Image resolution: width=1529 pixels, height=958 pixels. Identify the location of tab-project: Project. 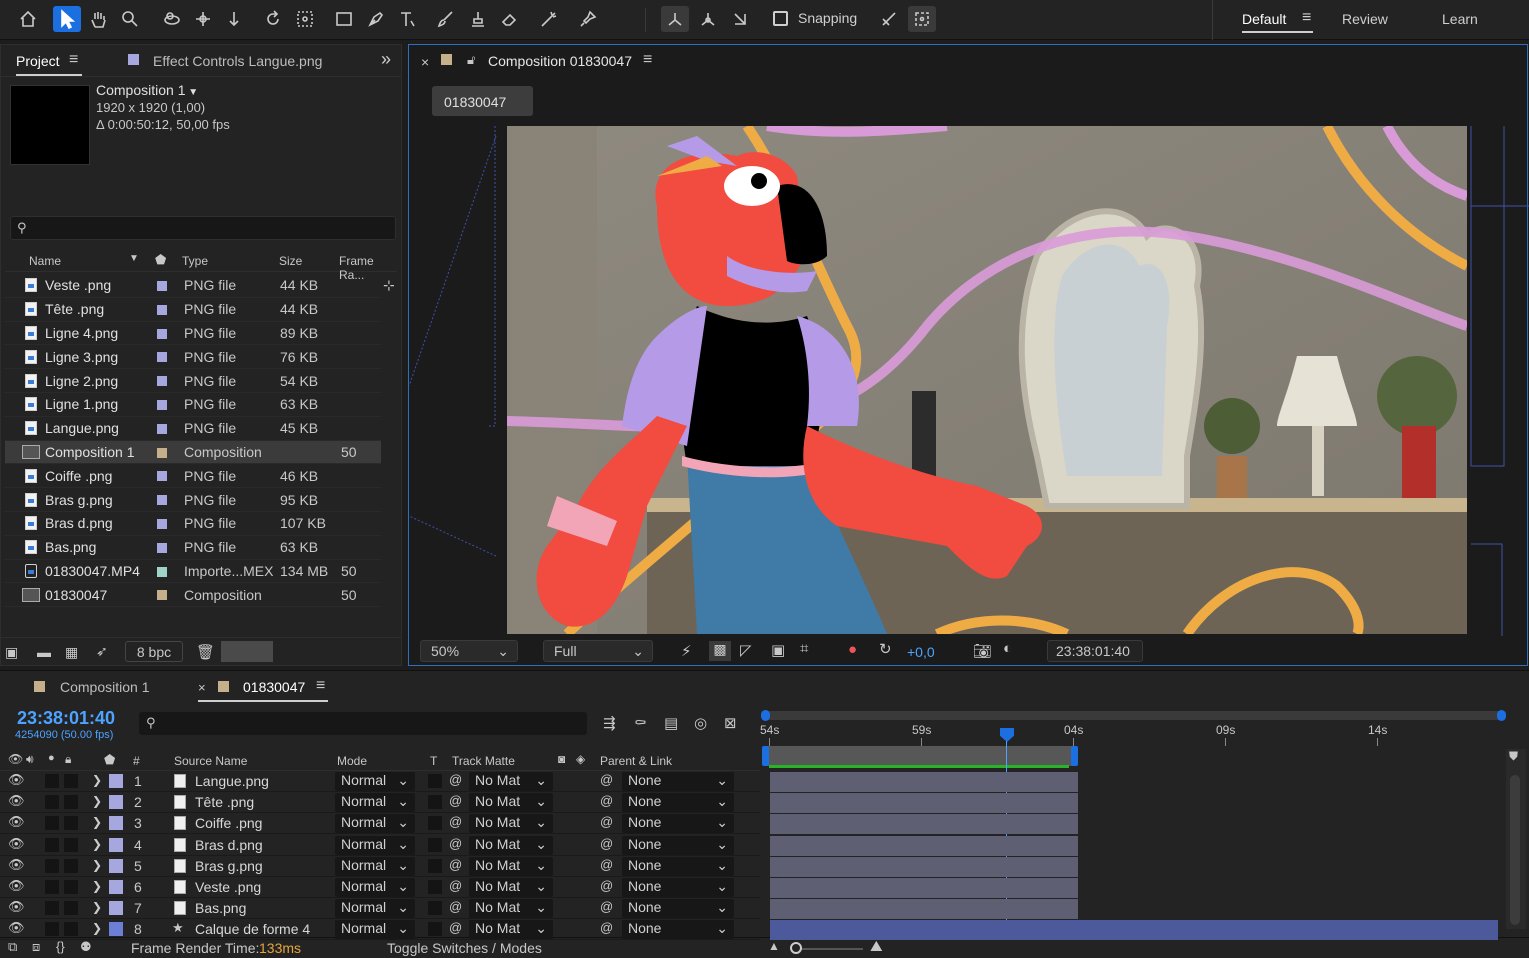
(38, 61).